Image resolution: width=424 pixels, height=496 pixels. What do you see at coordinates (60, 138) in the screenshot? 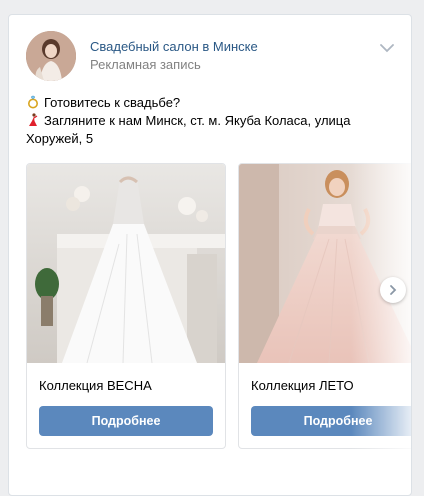
I see `post-text-line: Хоружей, 5` at bounding box center [60, 138].